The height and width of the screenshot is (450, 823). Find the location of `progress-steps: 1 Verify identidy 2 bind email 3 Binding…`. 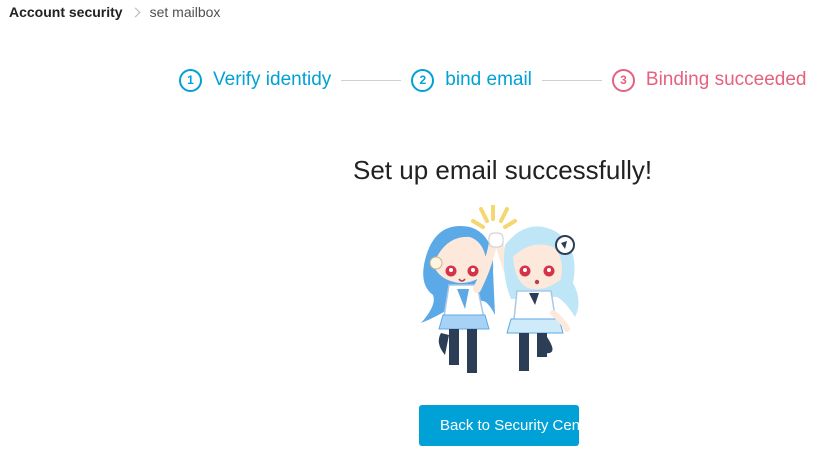

progress-steps: 1 Verify identidy 2 bind email 3 Binding… is located at coordinates (492, 80).